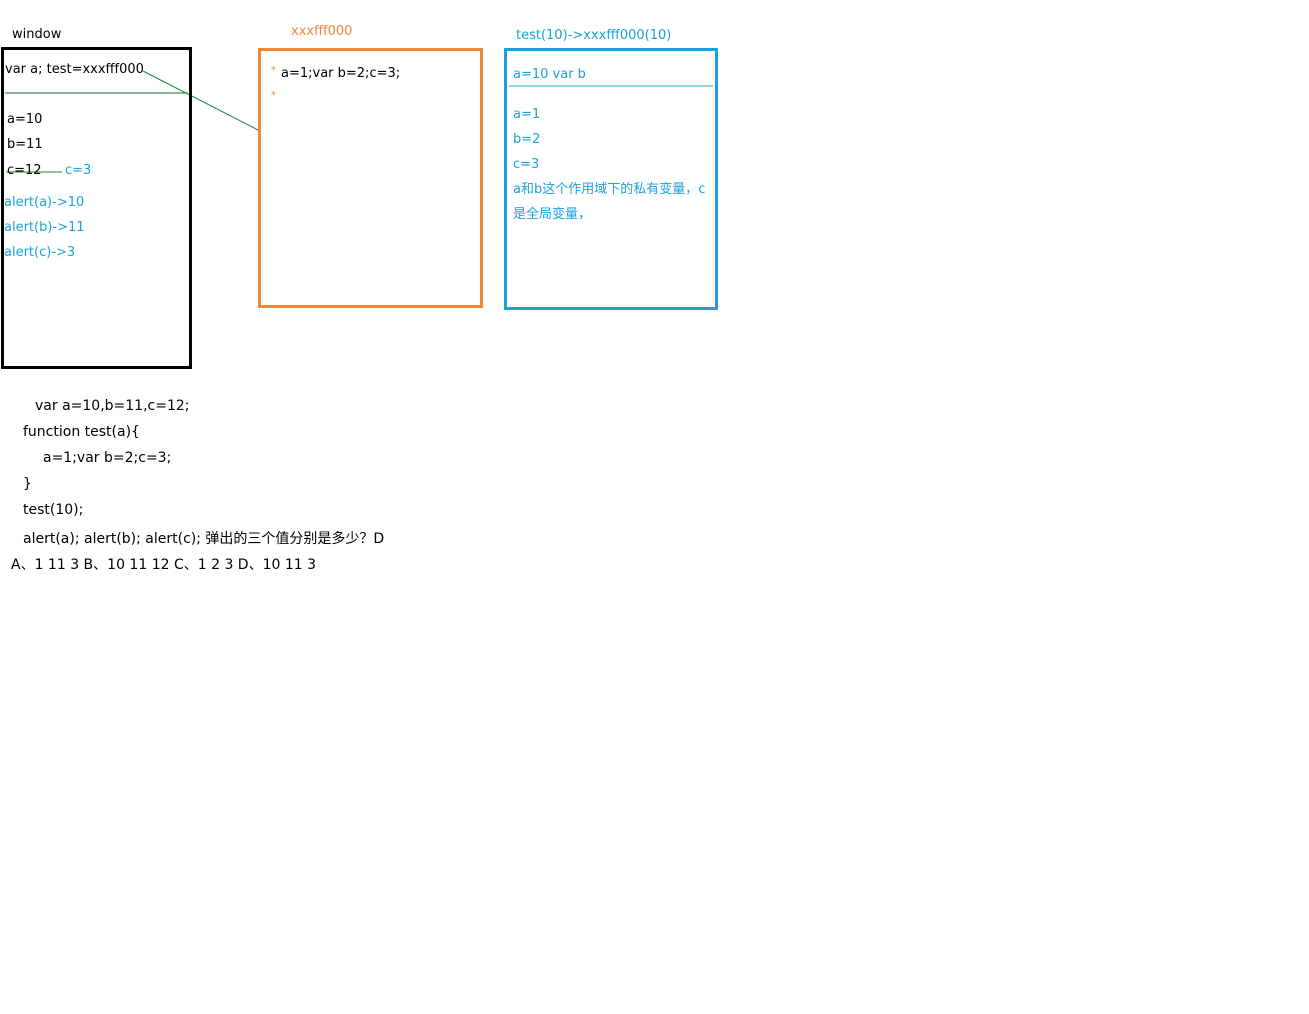 The height and width of the screenshot is (1014, 1309). I want to click on window-var-c: c=12, so click(24, 170).